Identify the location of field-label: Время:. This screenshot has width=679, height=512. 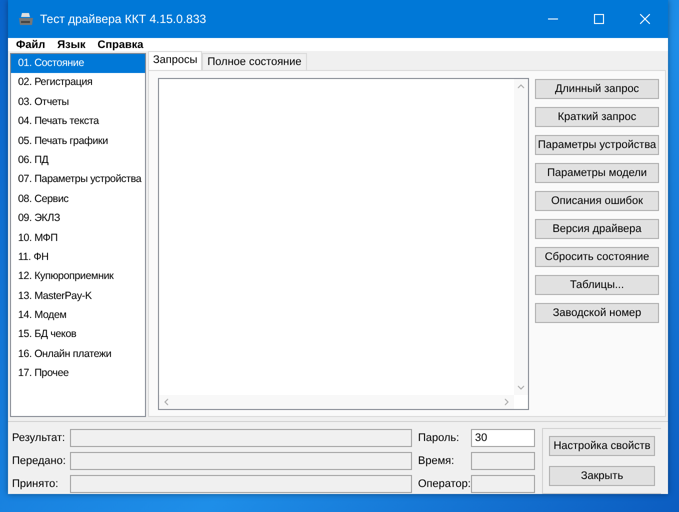
(437, 461).